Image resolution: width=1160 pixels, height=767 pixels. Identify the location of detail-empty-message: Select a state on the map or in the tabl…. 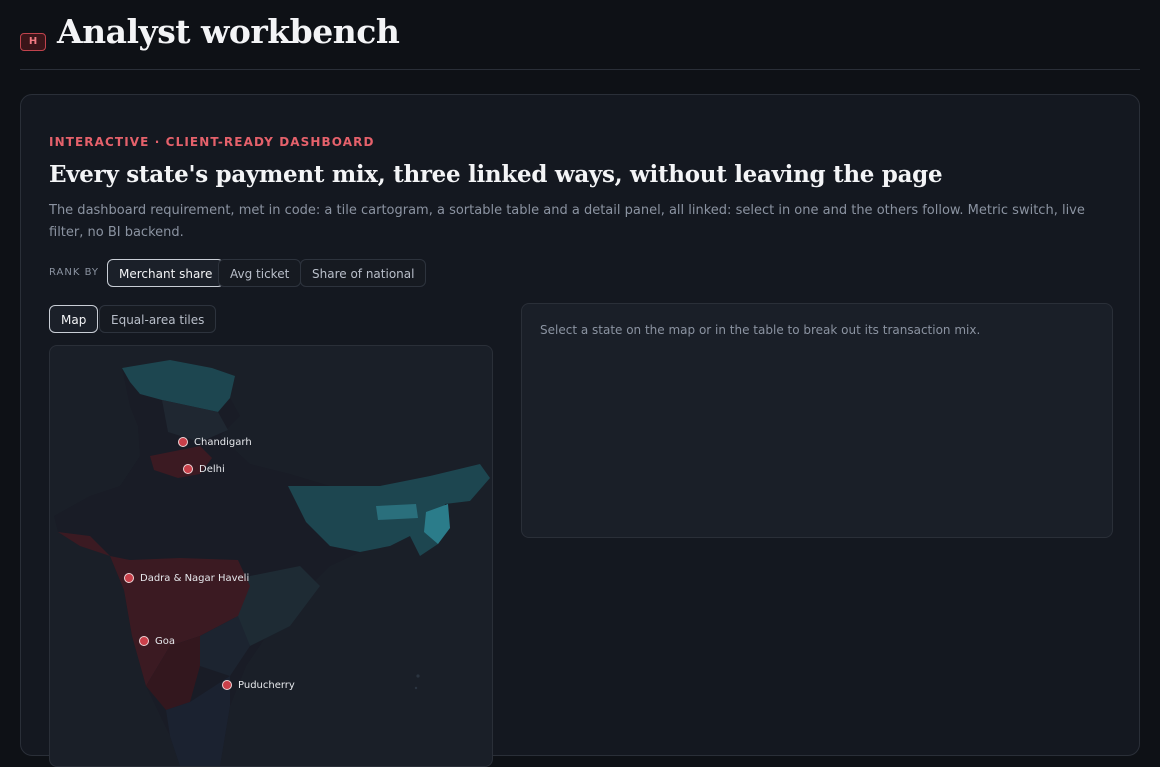
(760, 330).